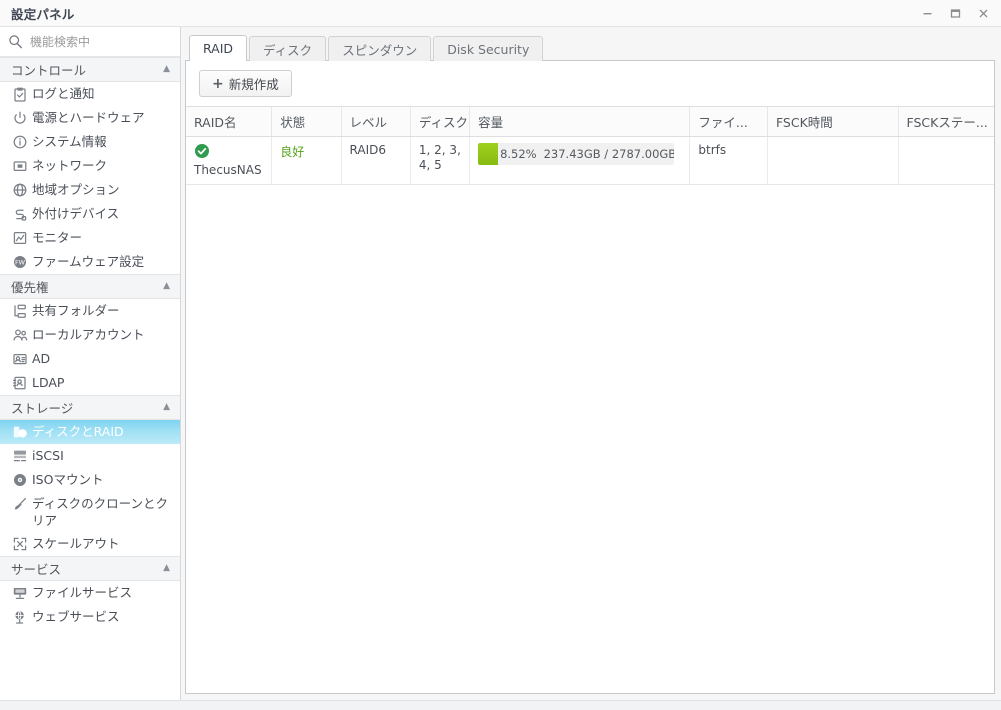 The width and height of the screenshot is (1001, 710). I want to click on tab-label: ディスク, so click(288, 50).